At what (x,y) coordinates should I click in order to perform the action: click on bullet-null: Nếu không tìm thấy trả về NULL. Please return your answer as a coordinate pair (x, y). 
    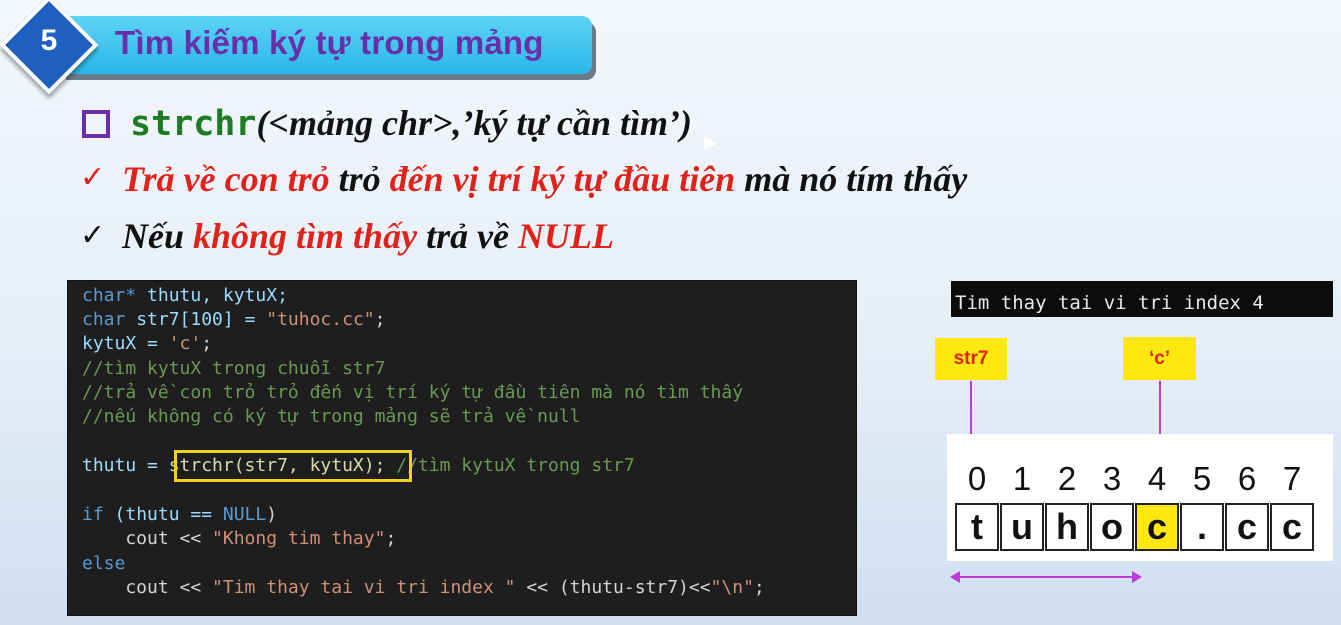
    Looking at the image, I should click on (368, 236).